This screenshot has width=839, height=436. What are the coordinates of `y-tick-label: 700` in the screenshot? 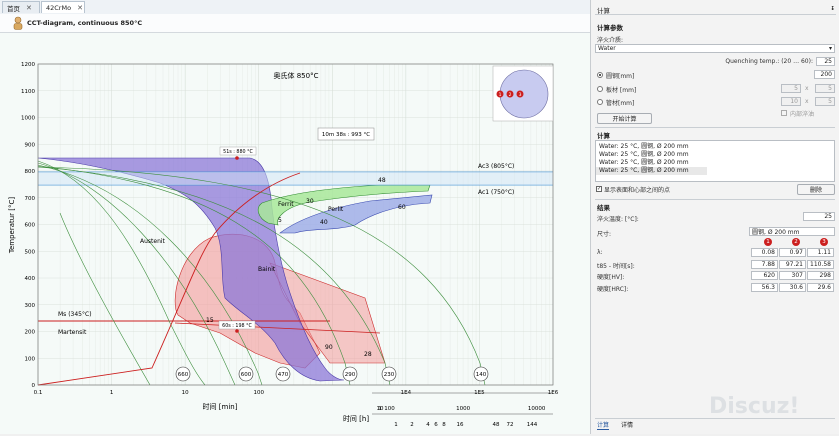 It's located at (30, 199).